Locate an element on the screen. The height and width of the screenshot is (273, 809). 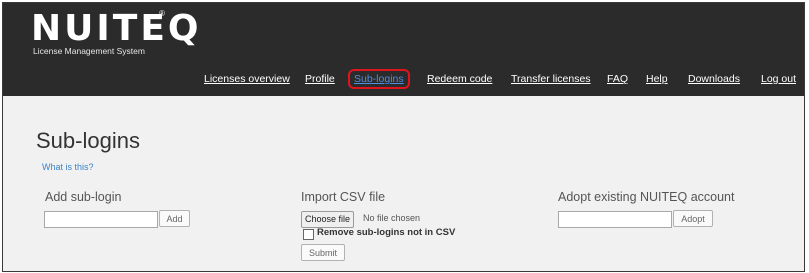
remove-sublogins-checkbox is located at coordinates (308, 234).